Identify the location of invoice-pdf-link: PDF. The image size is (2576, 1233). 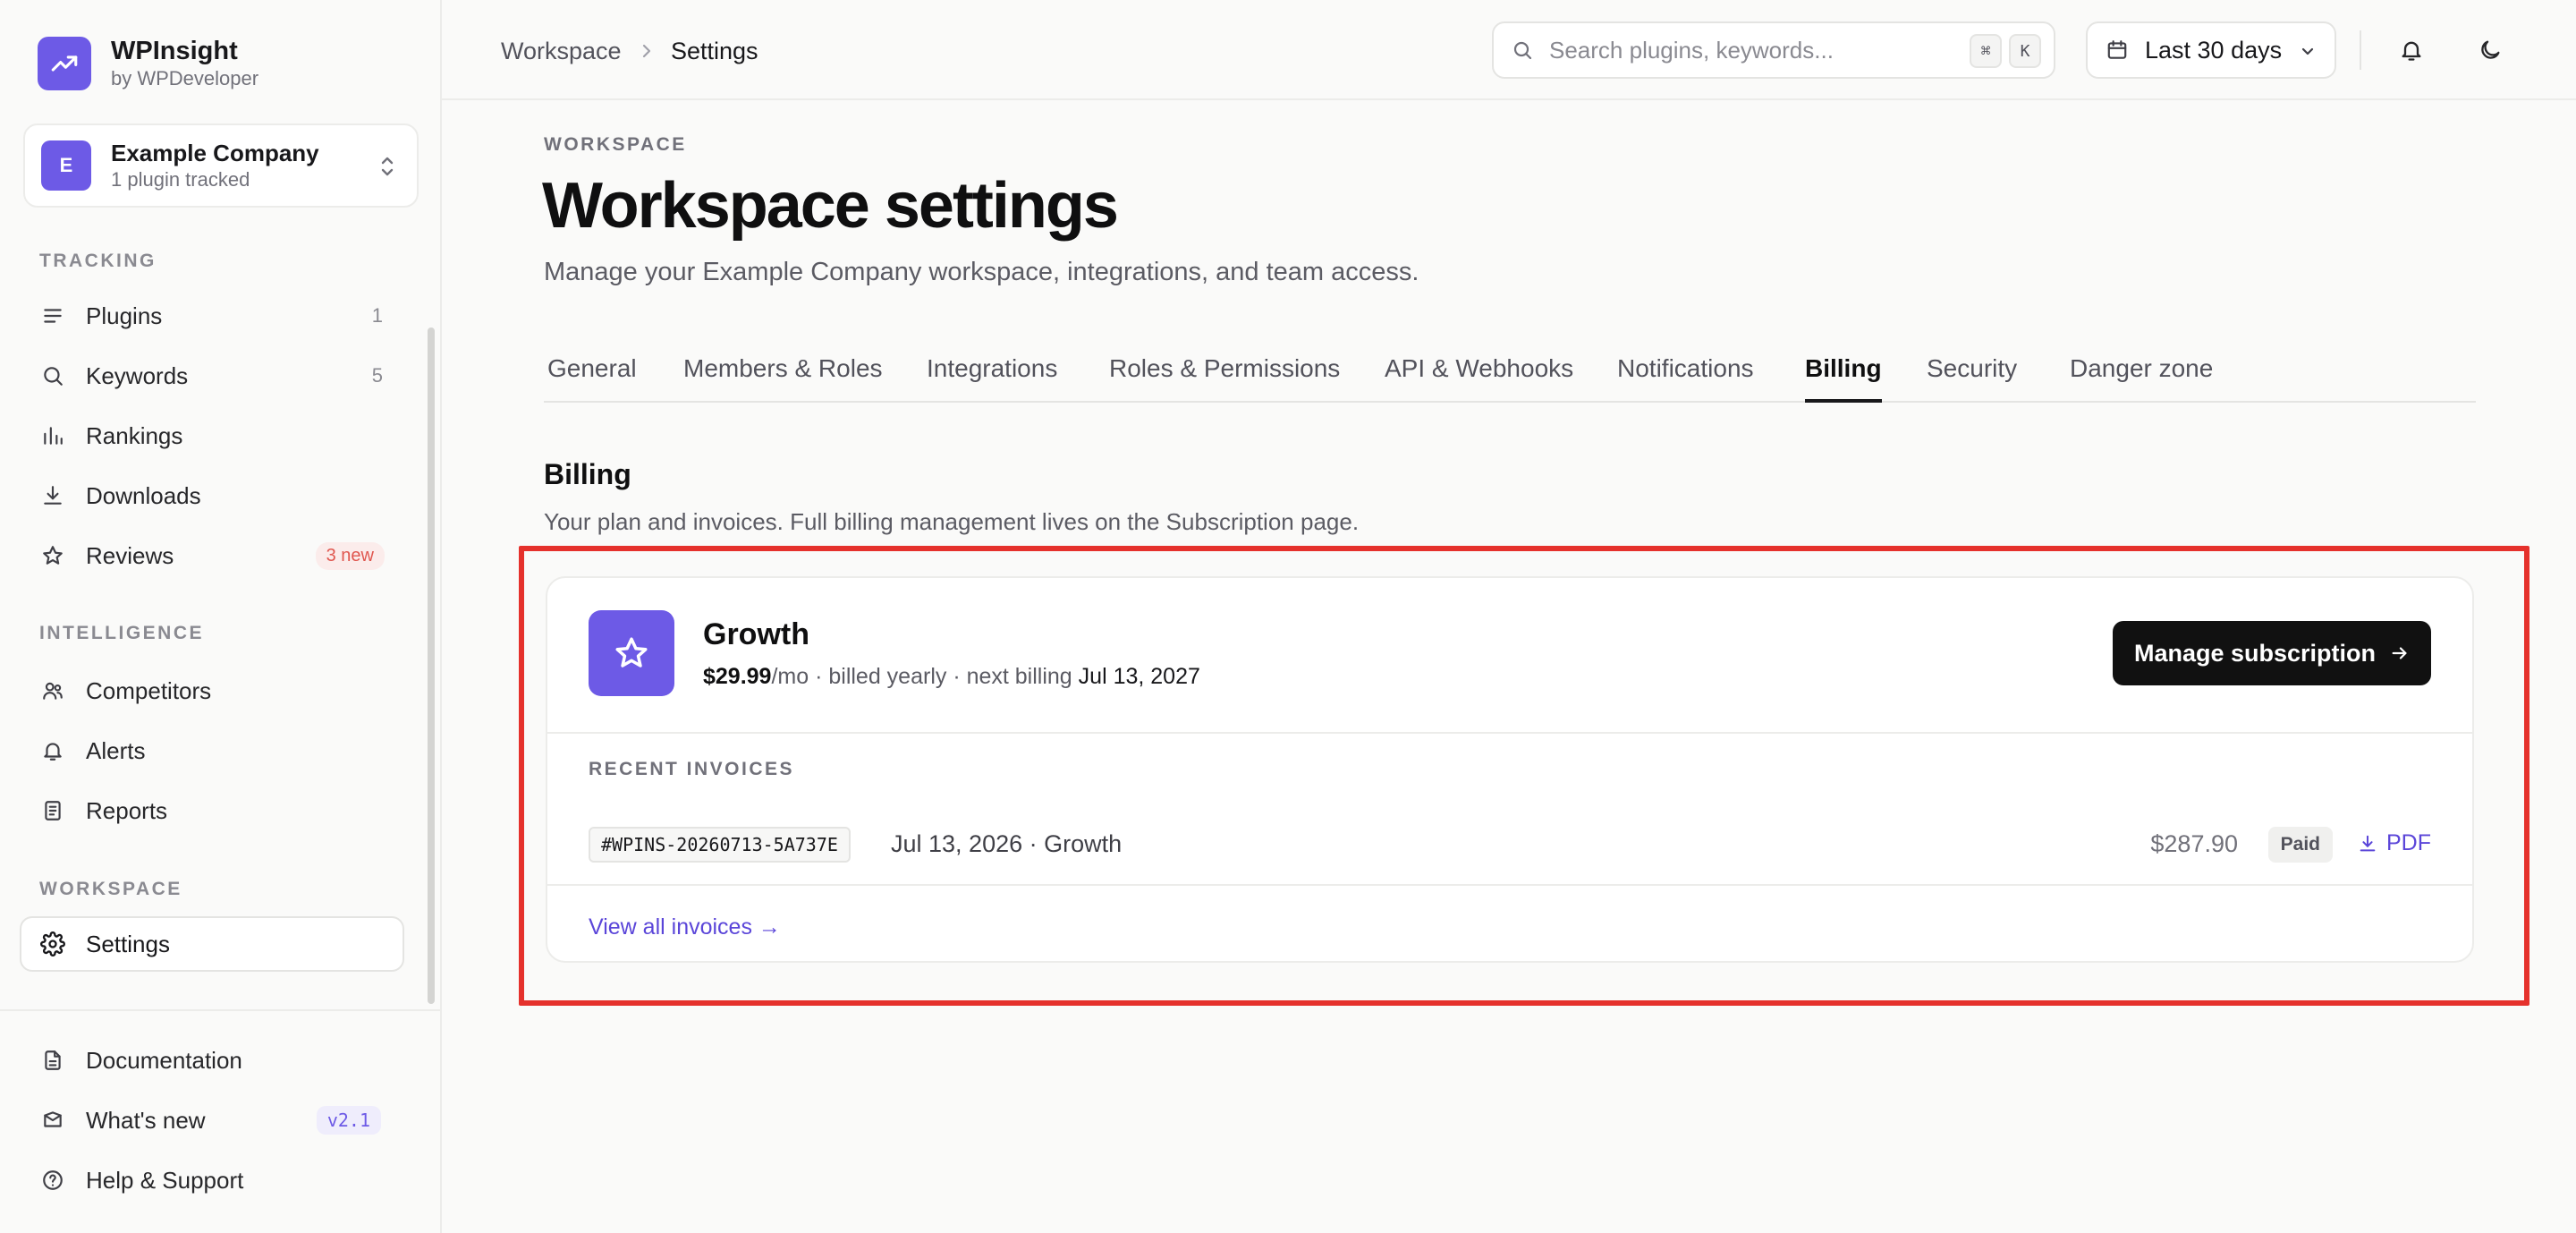
(2394, 843).